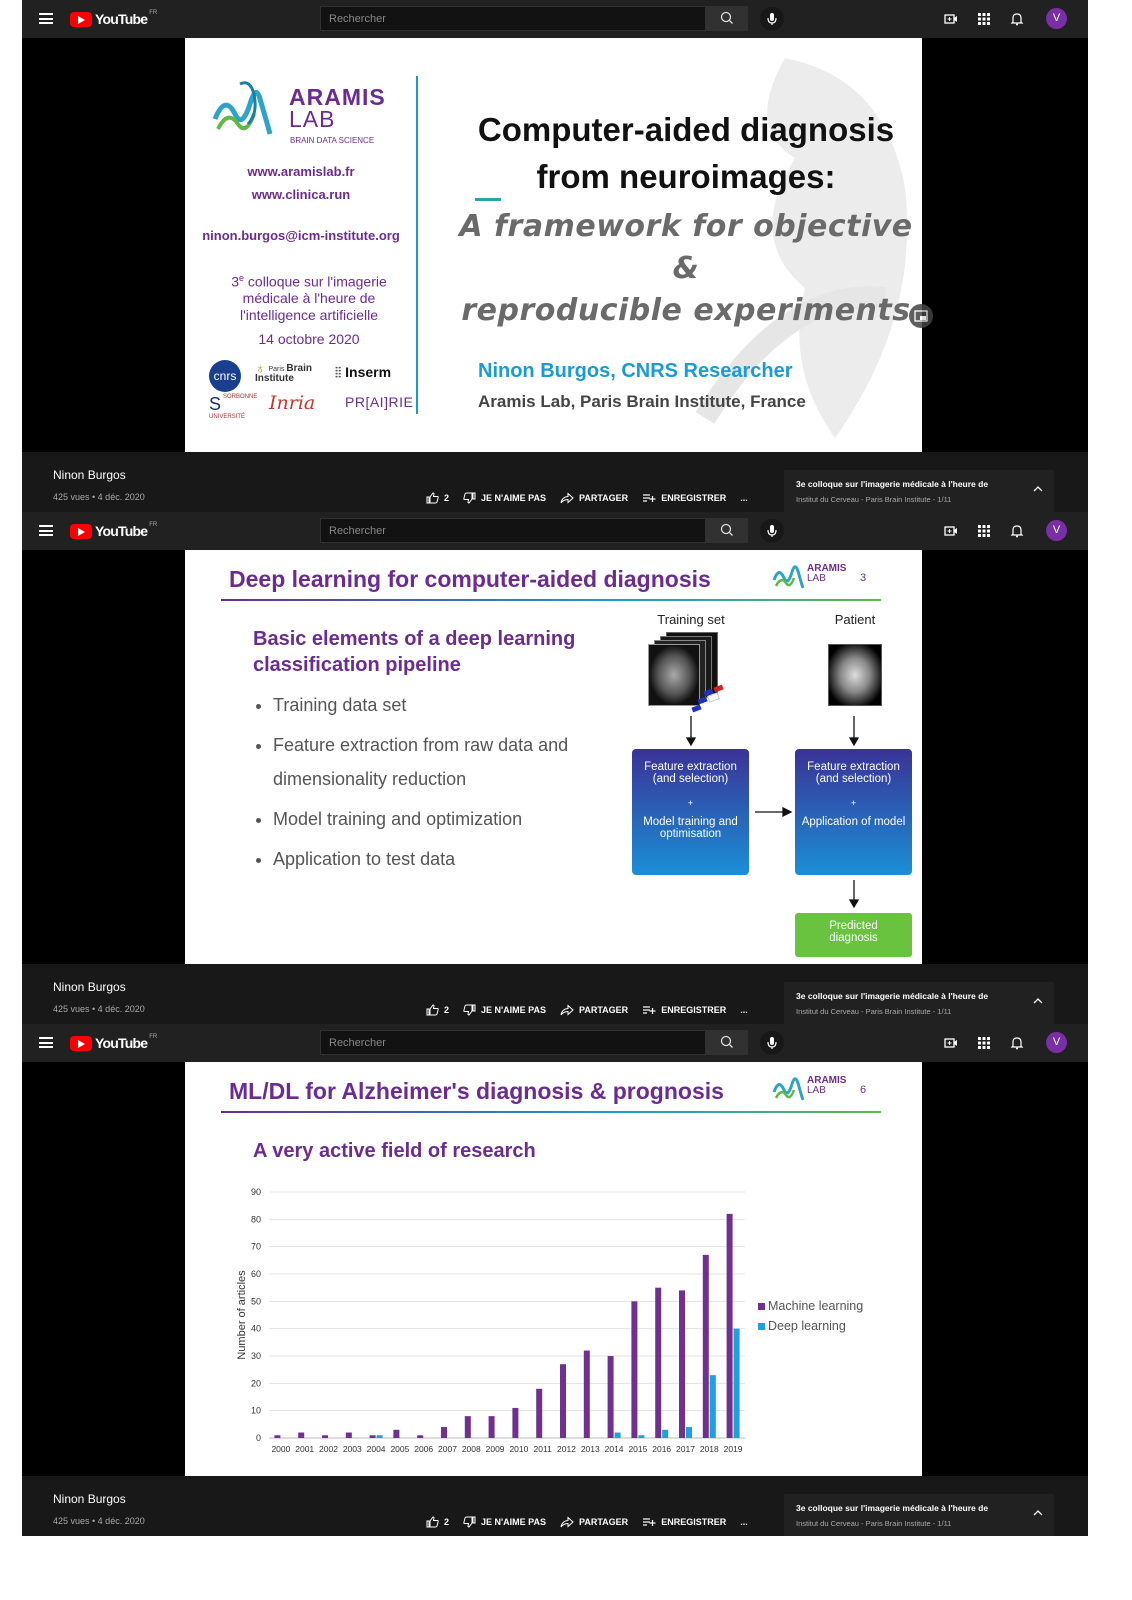  I want to click on x-tick-label: 2017, so click(685, 1449).